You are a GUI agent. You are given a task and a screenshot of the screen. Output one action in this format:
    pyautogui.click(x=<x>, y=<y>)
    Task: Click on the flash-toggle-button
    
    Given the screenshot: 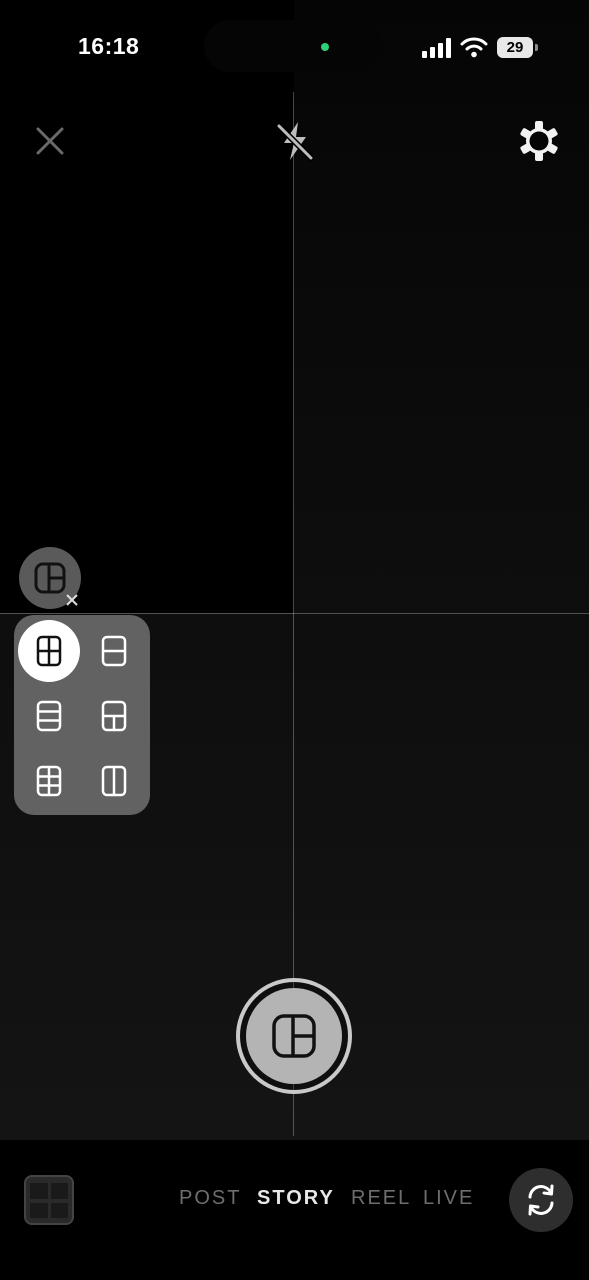 What is the action you would take?
    pyautogui.click(x=295, y=141)
    